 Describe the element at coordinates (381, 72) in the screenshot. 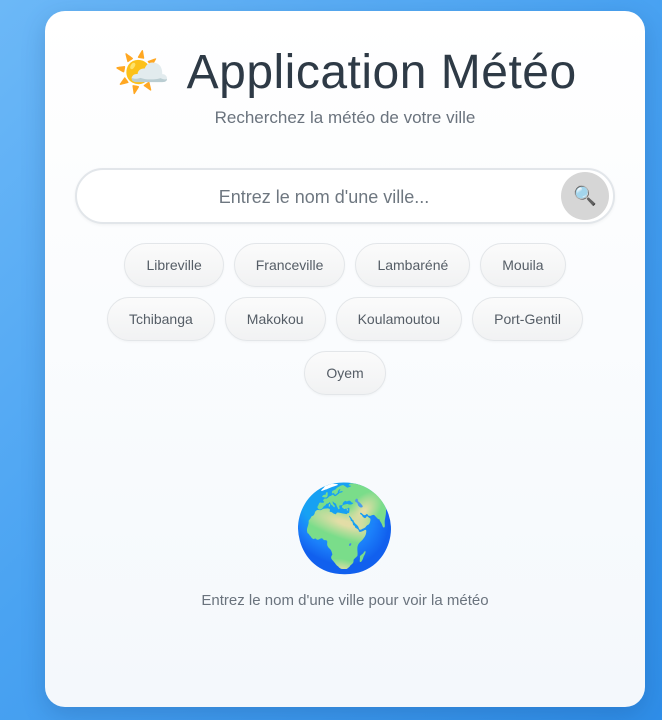

I see `page-title: Application Météo` at that location.